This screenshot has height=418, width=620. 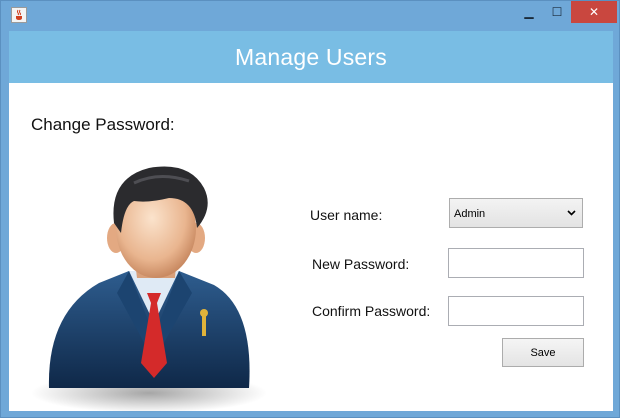 I want to click on confirm-password-label: Confirm Password:, so click(x=371, y=311).